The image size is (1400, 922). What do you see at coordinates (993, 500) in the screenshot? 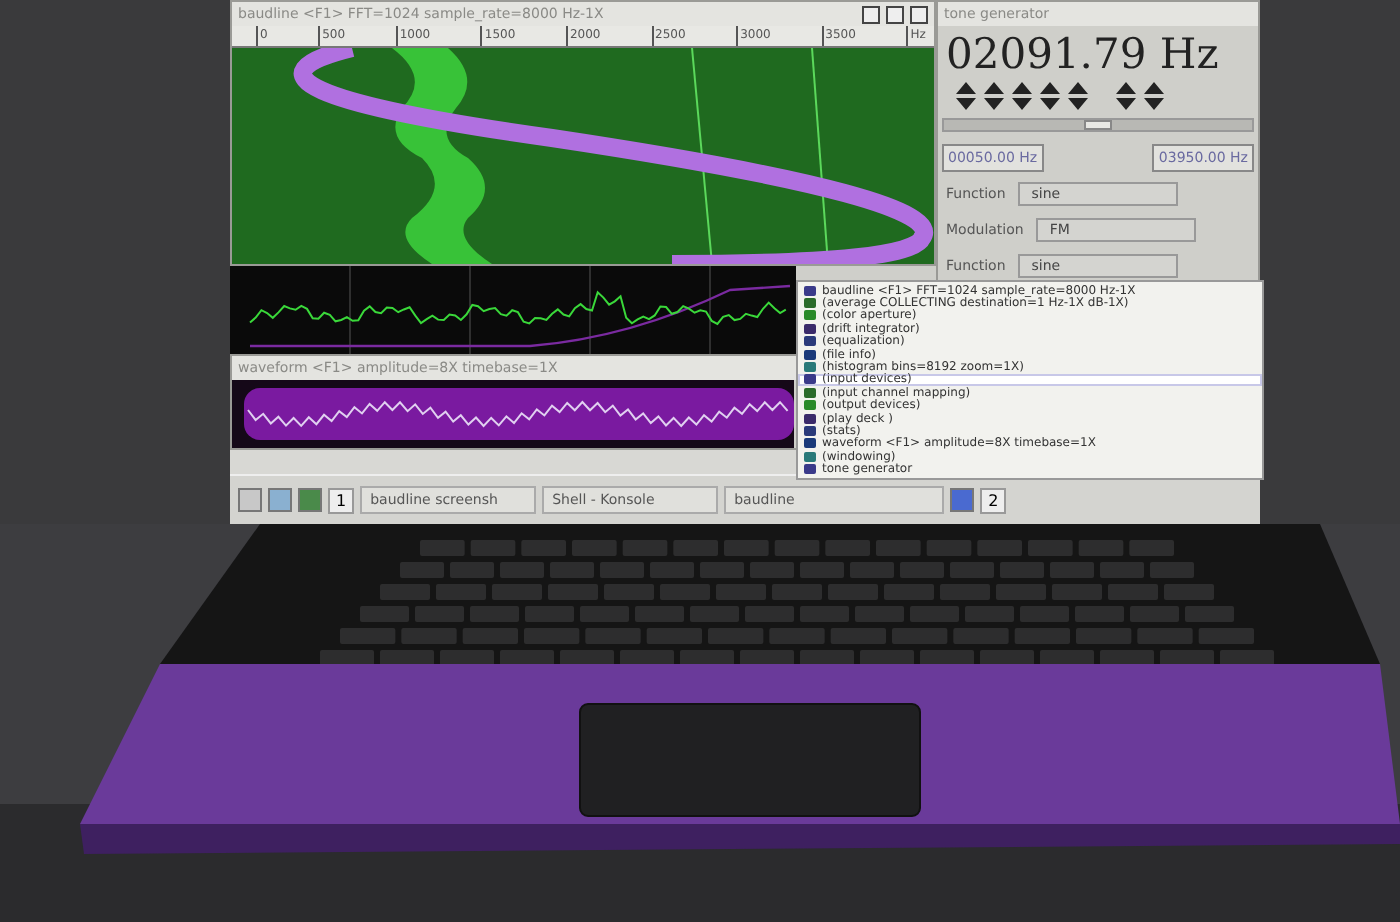
I see `desktop-pager-button: 2` at bounding box center [993, 500].